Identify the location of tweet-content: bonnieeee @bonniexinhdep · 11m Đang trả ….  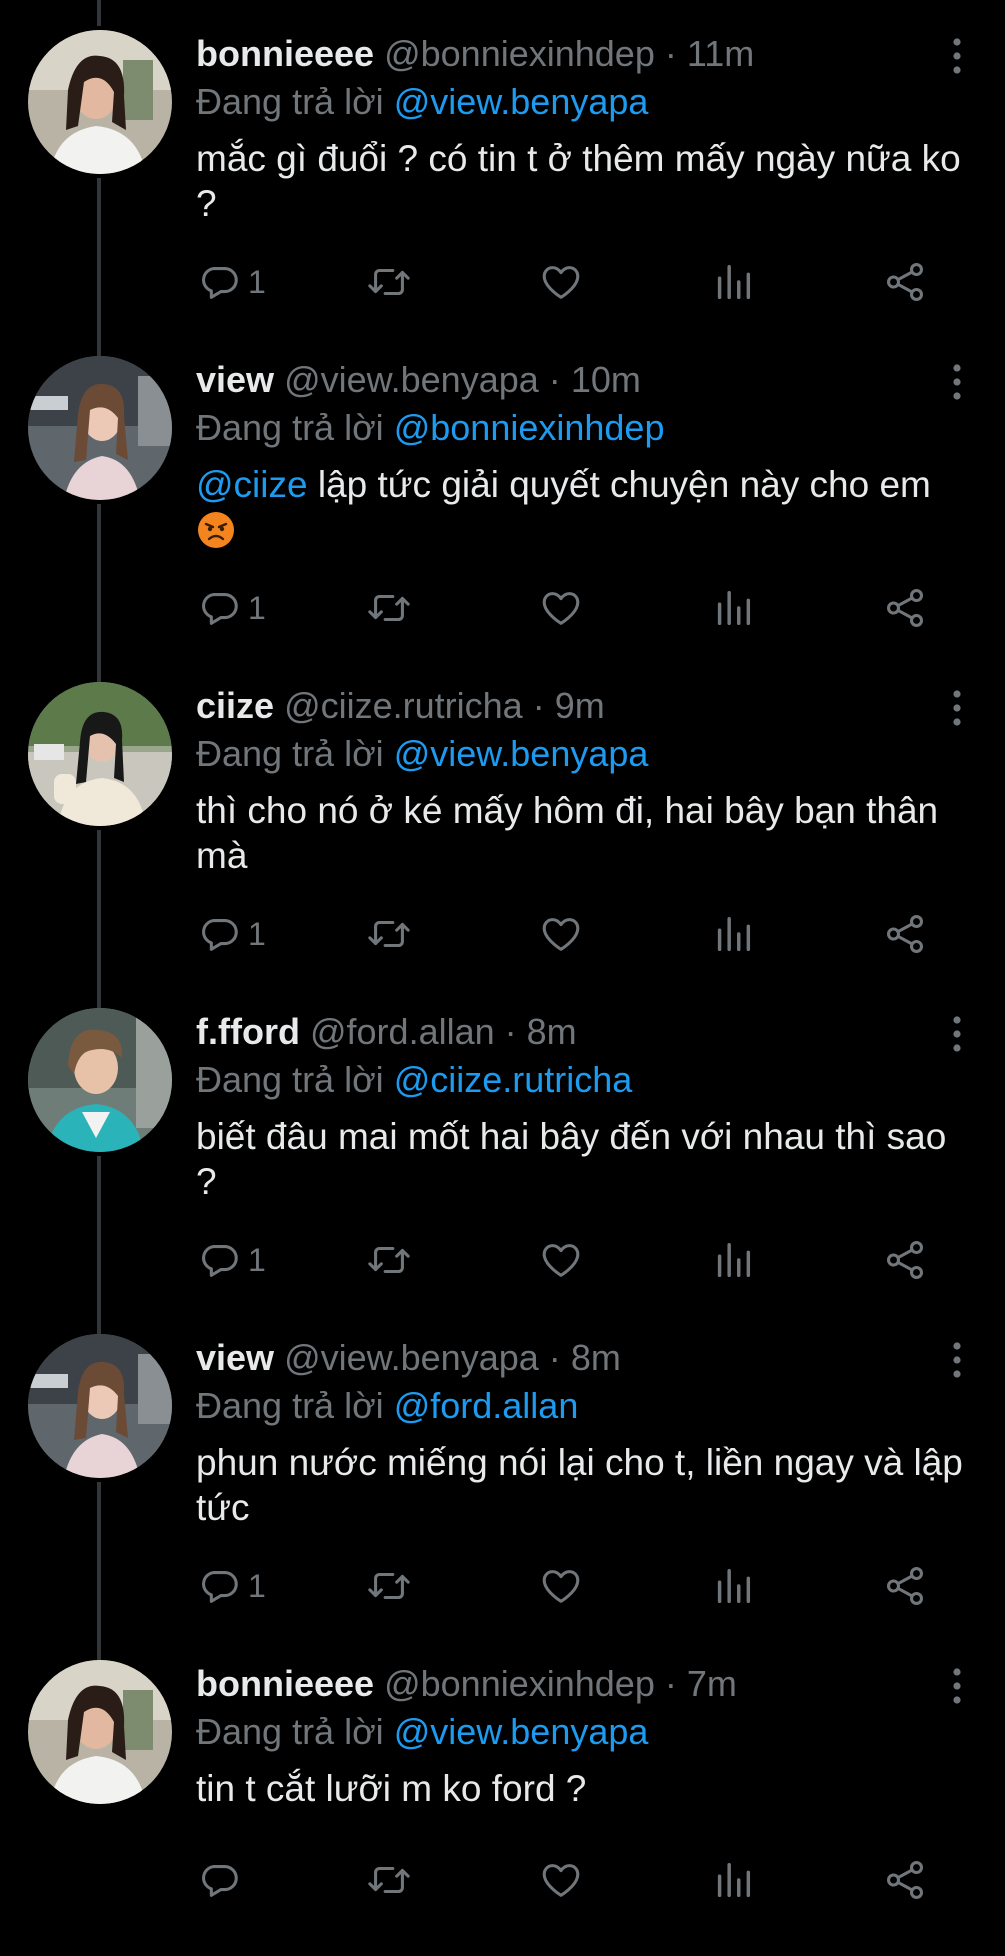
(581, 128).